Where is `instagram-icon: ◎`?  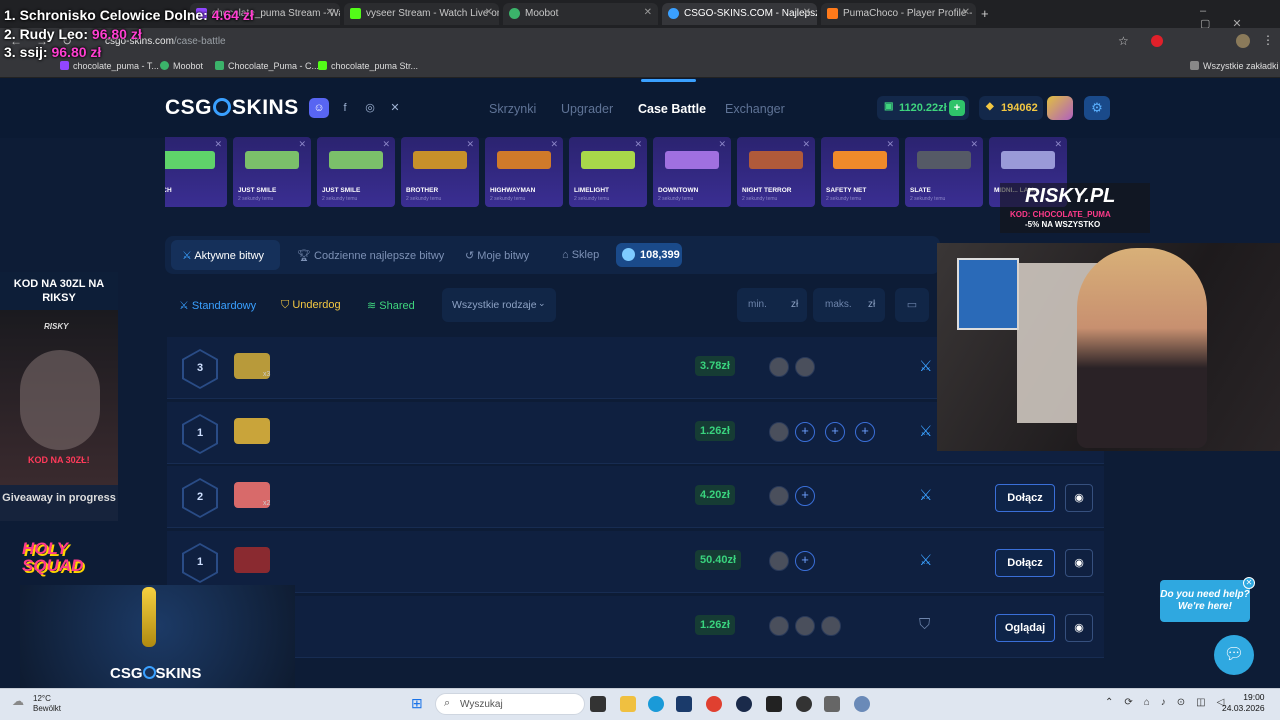
instagram-icon: ◎ is located at coordinates (370, 108).